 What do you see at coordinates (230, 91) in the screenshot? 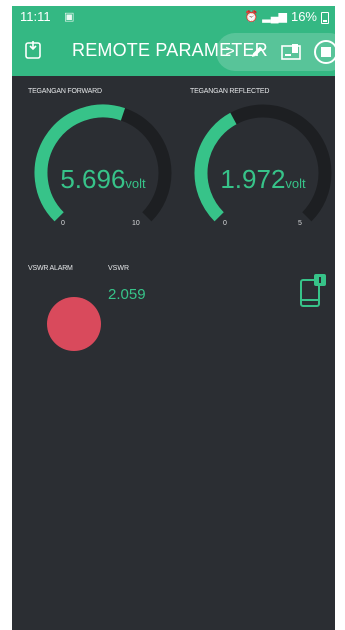
I see `gauge-reflected-label: TEGANGAN REFLECTED` at bounding box center [230, 91].